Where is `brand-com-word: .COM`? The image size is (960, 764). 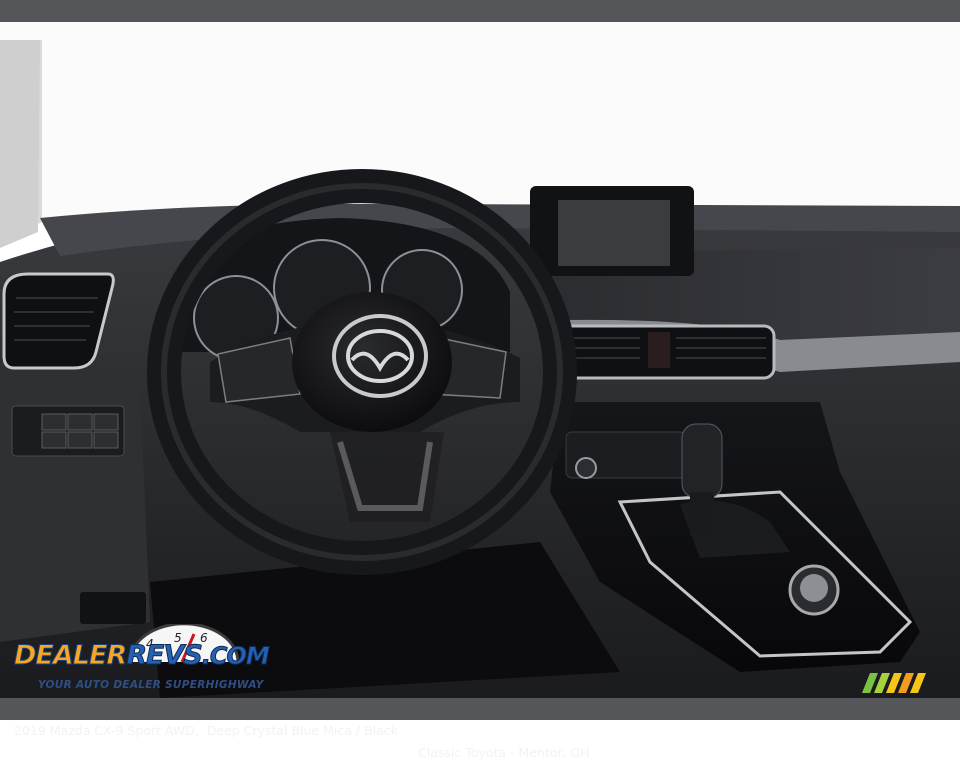
brand-com-word: .COM is located at coordinates (235, 656).